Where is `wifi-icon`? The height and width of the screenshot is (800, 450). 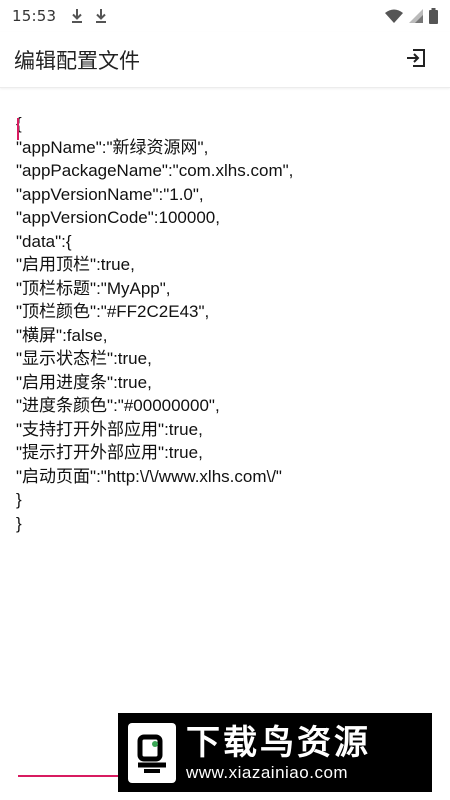 wifi-icon is located at coordinates (394, 16).